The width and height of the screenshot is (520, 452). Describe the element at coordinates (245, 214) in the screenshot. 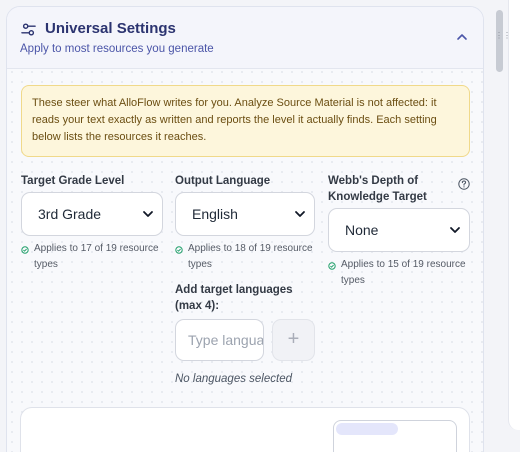

I see `output-language-select: English` at that location.